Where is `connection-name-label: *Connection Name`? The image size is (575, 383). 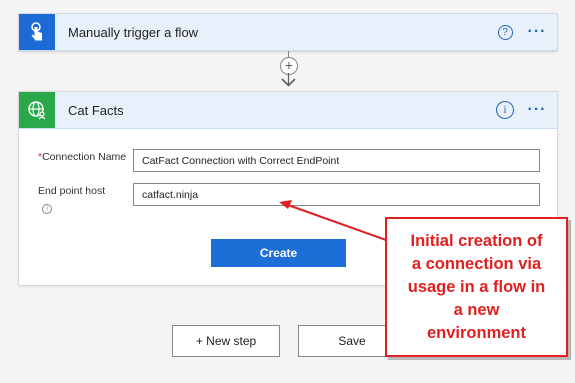 connection-name-label: *Connection Name is located at coordinates (82, 157).